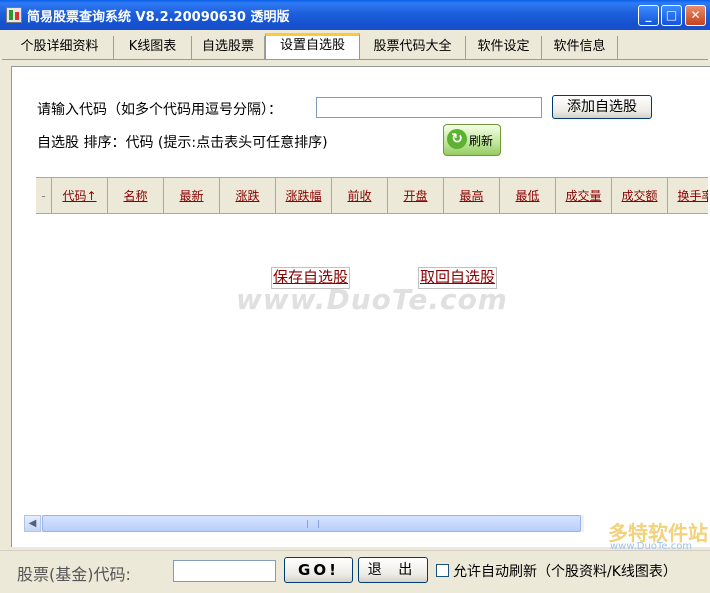 Image resolution: width=710 pixels, height=593 pixels. Describe the element at coordinates (224, 571) in the screenshot. I see `bottom-code-input` at that location.